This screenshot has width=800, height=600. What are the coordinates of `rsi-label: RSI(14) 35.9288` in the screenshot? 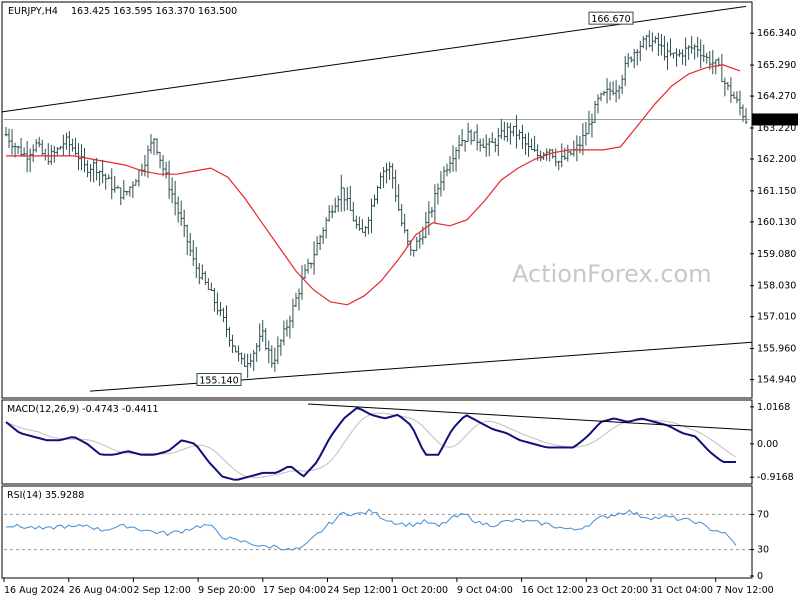 It's located at (45, 495).